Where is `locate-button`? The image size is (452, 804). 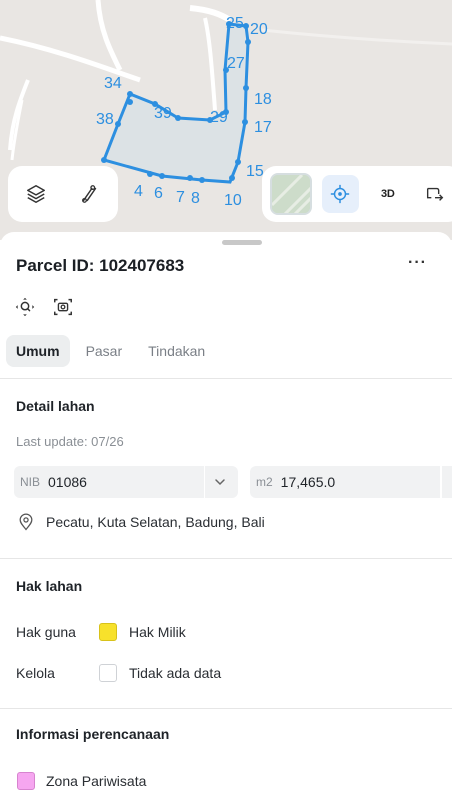
locate-button is located at coordinates (340, 194).